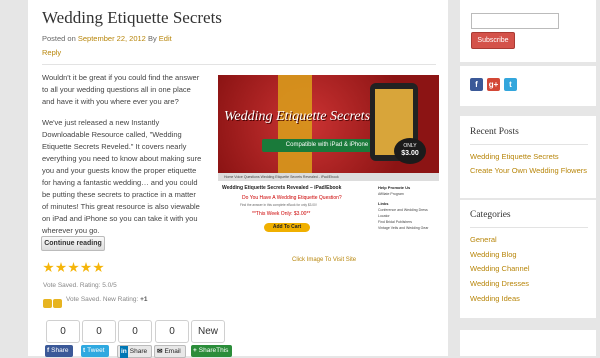  Describe the element at coordinates (500, 268) in the screenshot. I see `category-link: Wedding Channel` at that location.